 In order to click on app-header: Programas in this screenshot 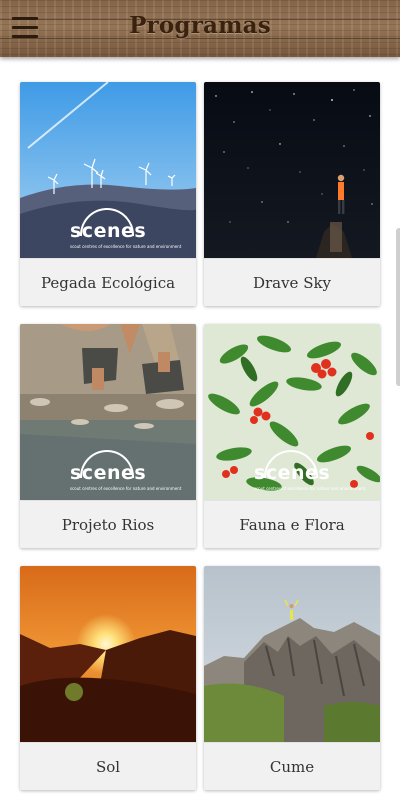, I will do `click(200, 28)`.